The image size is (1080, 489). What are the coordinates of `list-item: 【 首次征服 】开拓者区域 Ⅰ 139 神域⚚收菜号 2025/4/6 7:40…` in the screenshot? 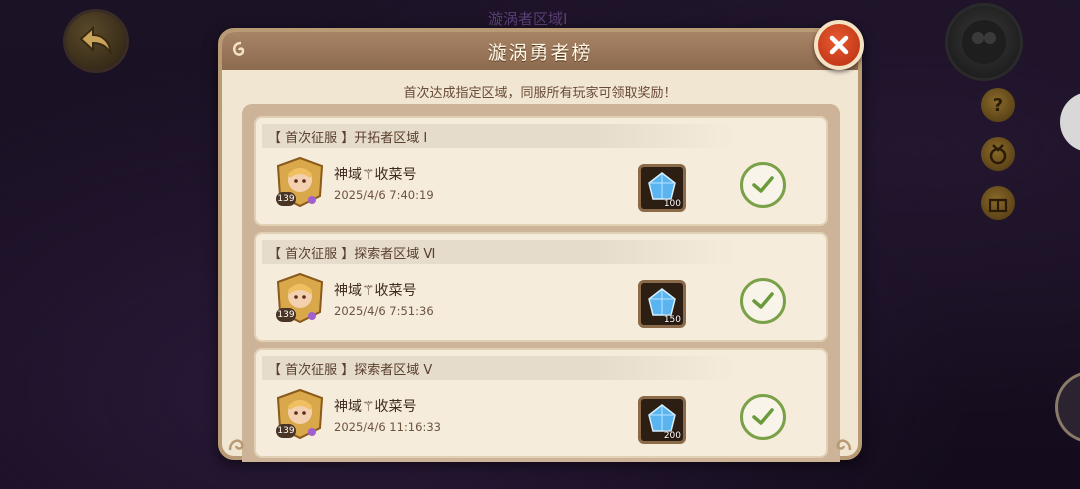 It's located at (541, 171).